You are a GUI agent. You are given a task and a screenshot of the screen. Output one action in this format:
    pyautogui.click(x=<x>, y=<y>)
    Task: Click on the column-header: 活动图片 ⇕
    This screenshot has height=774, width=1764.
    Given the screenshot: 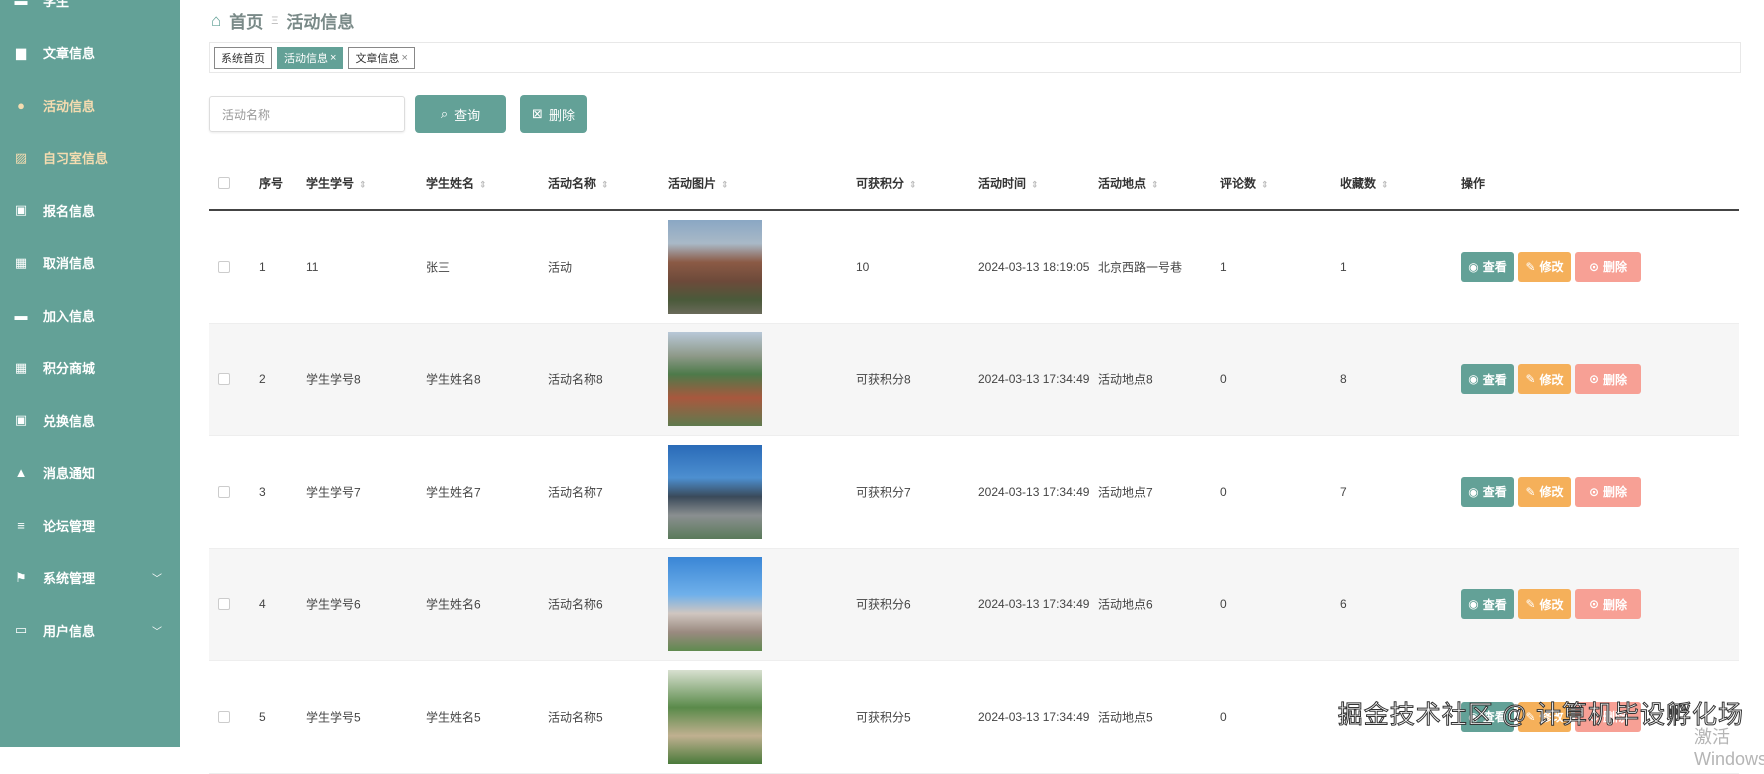 What is the action you would take?
    pyautogui.click(x=698, y=182)
    